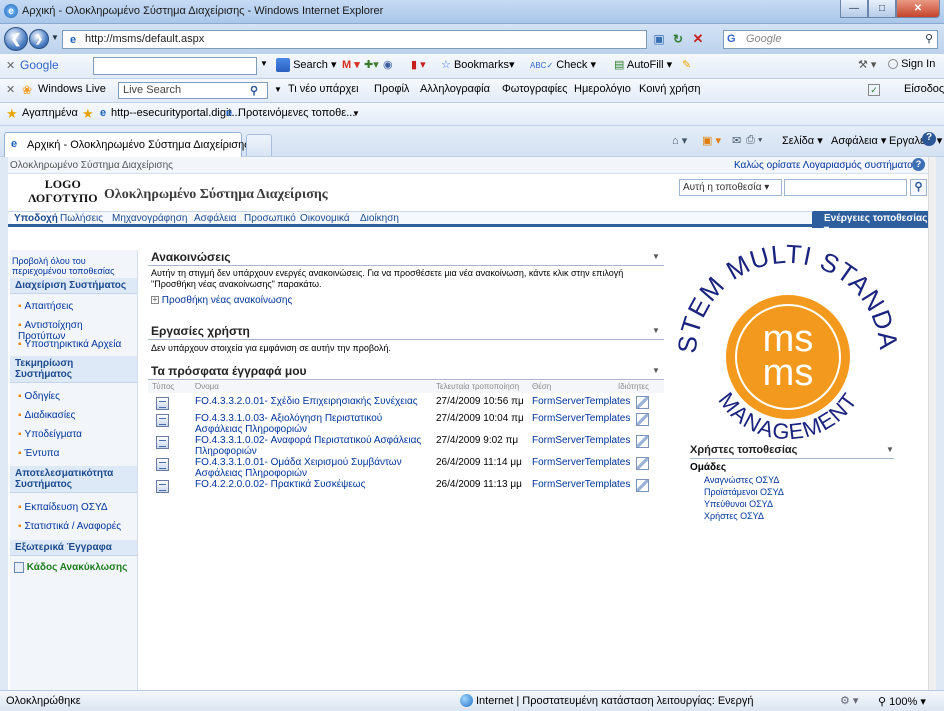 The width and height of the screenshot is (944, 711). I want to click on favorites-button: Αγαπημένα, so click(50, 113).